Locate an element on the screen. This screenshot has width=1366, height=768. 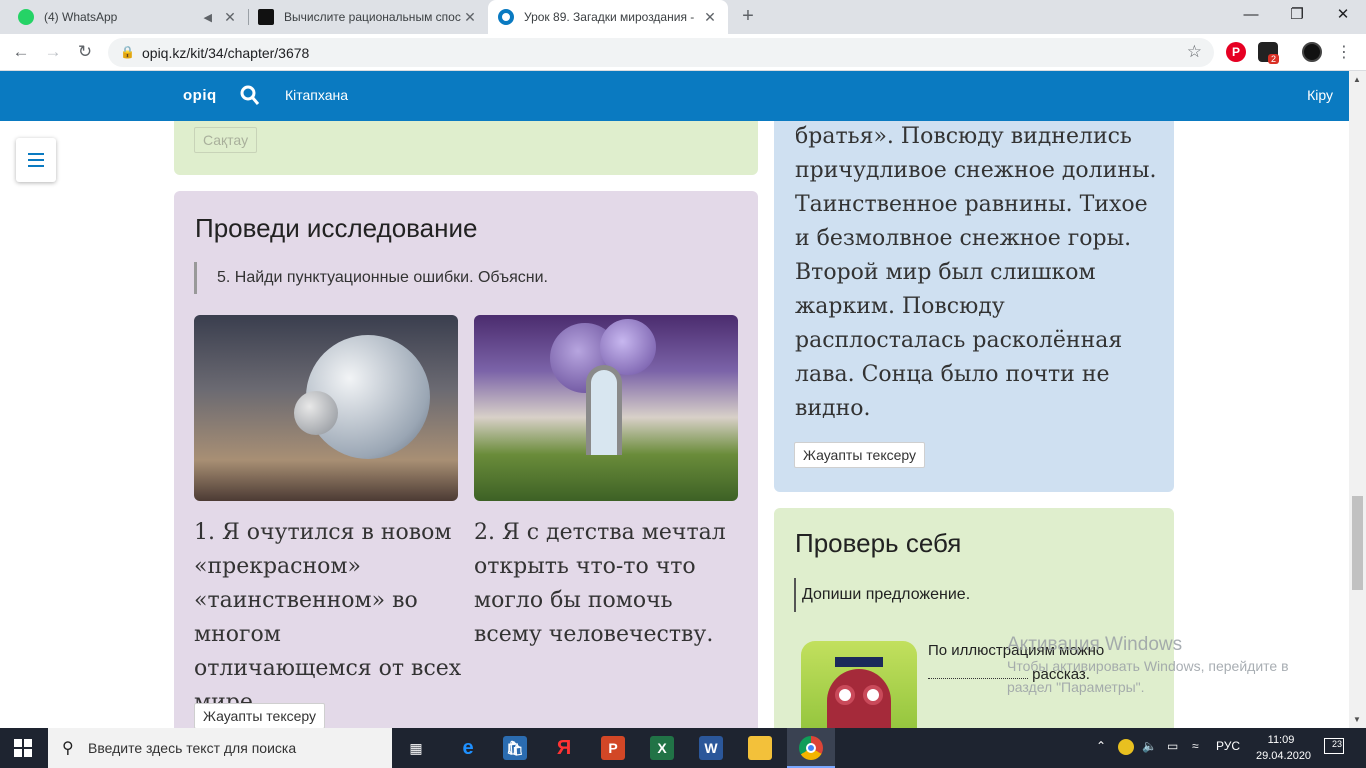
planets-illustration is located at coordinates (326, 408).